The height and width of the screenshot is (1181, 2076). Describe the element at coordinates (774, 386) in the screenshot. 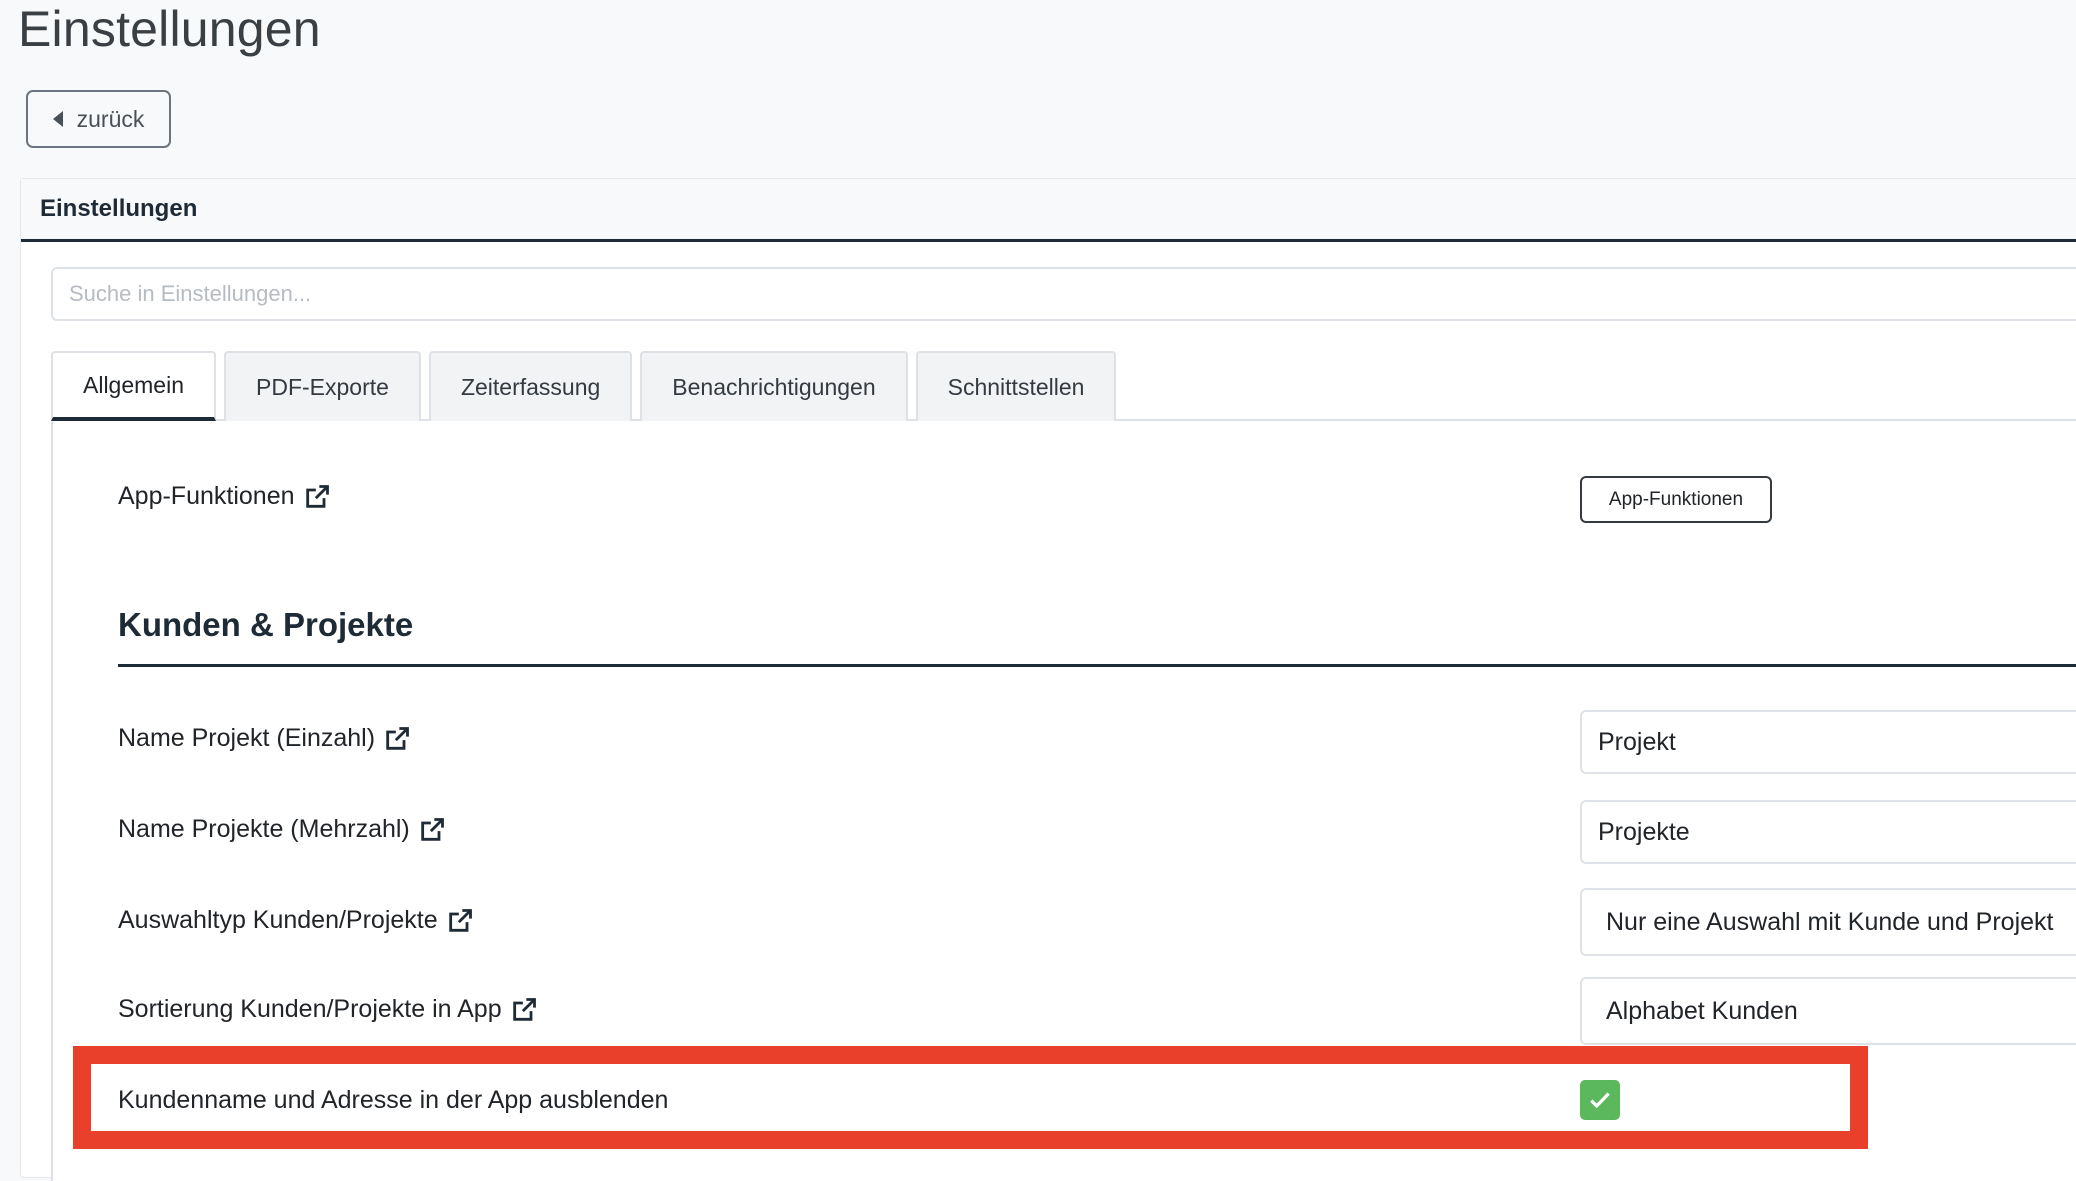

I see `tab-benachrichtigungen: Benachrichtigungen` at that location.